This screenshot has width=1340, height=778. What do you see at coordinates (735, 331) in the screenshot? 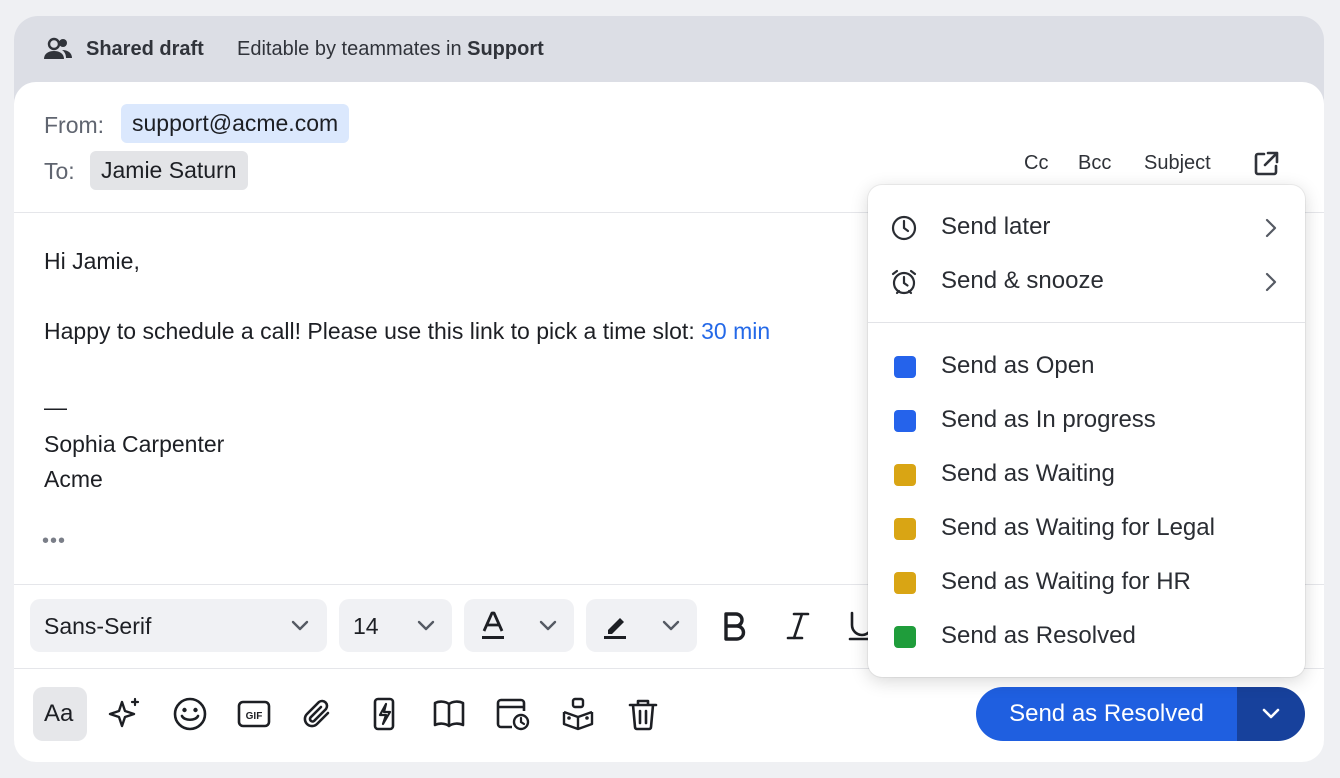
I see `scheduling-link: 30 min` at bounding box center [735, 331].